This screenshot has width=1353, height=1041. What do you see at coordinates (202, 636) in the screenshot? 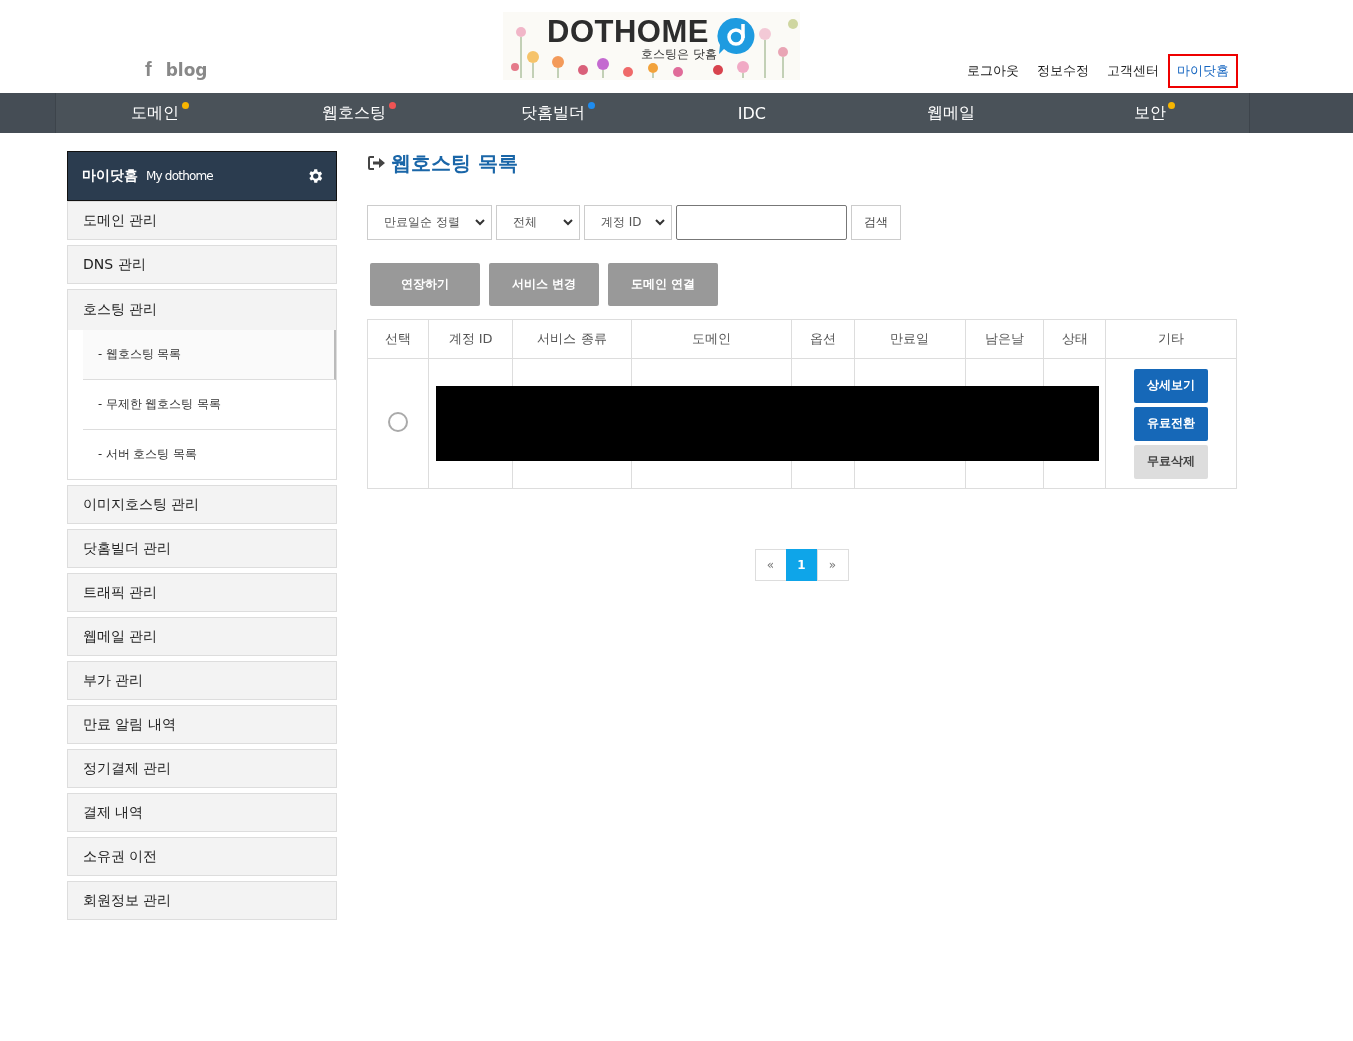
I see `sidebar-menu-item: 웹메일 관리` at bounding box center [202, 636].